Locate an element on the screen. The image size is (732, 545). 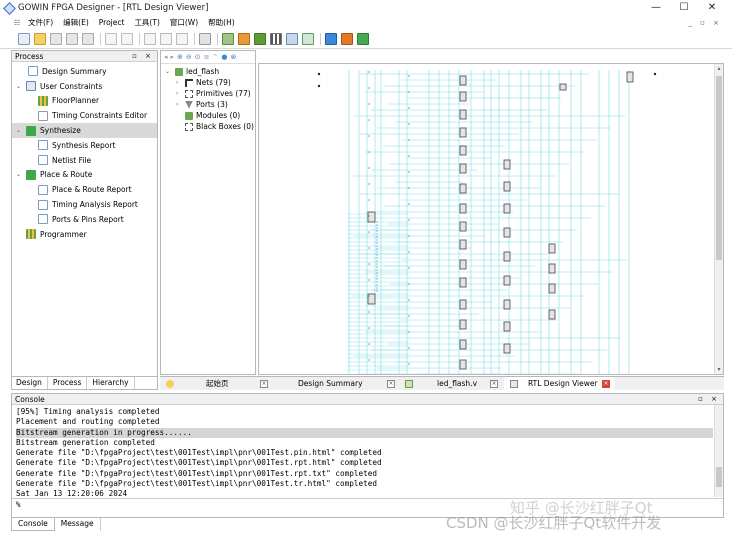
process-item-netlist-file: Netlist File is located at coordinates (84, 160).